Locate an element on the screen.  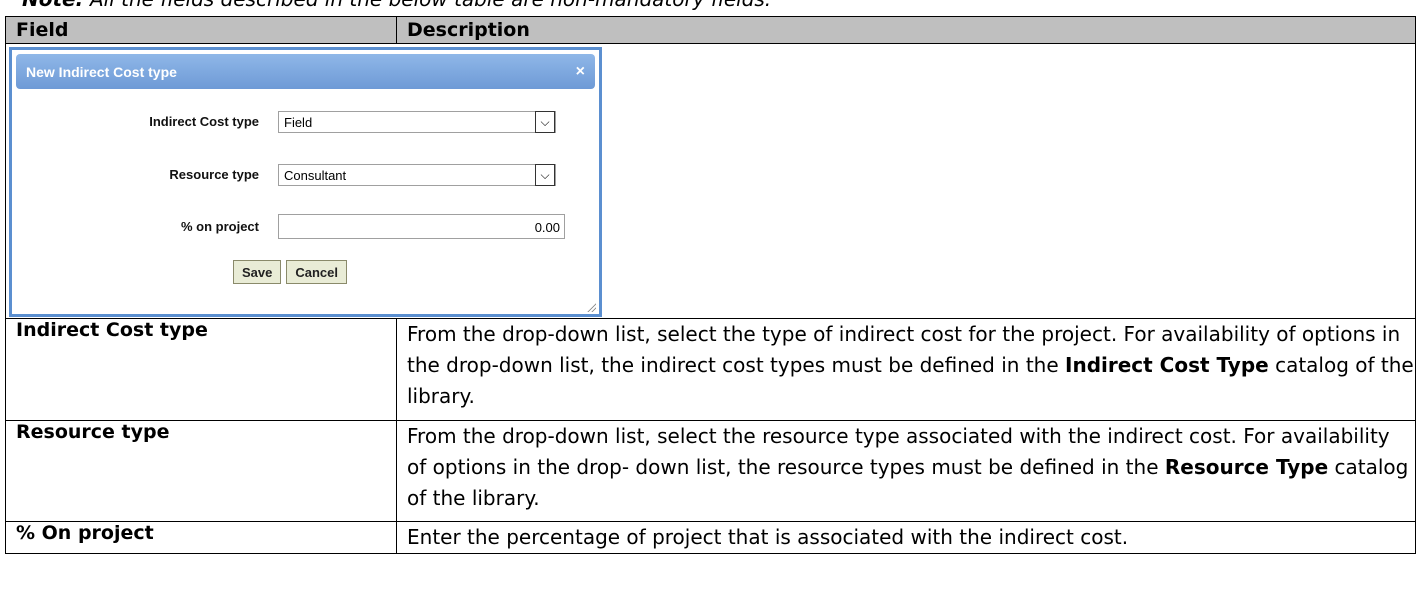
row-field-name: Indirect Cost type is located at coordinates (201, 369).